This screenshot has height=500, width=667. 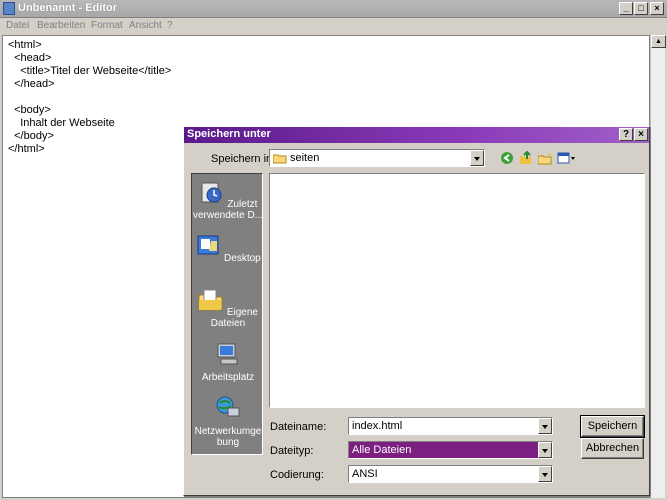 What do you see at coordinates (25, 45) in the screenshot?
I see `code-line: <html>` at bounding box center [25, 45].